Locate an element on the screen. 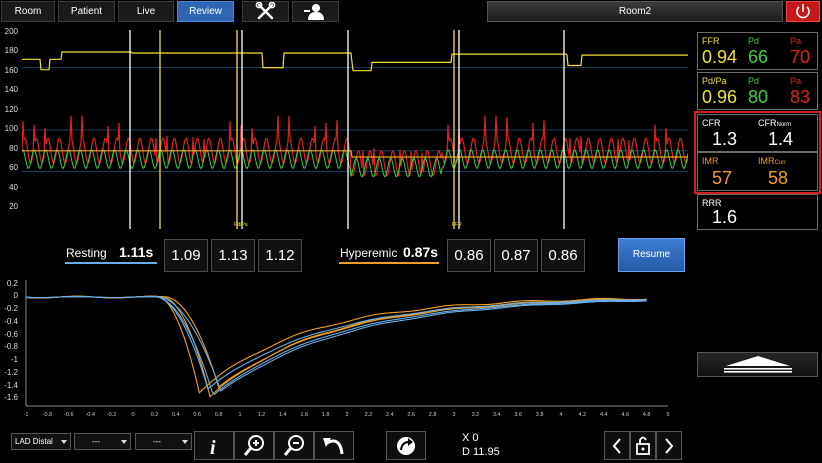 The image size is (822, 463). cfrnorm-label: CFRNorm is located at coordinates (775, 123).